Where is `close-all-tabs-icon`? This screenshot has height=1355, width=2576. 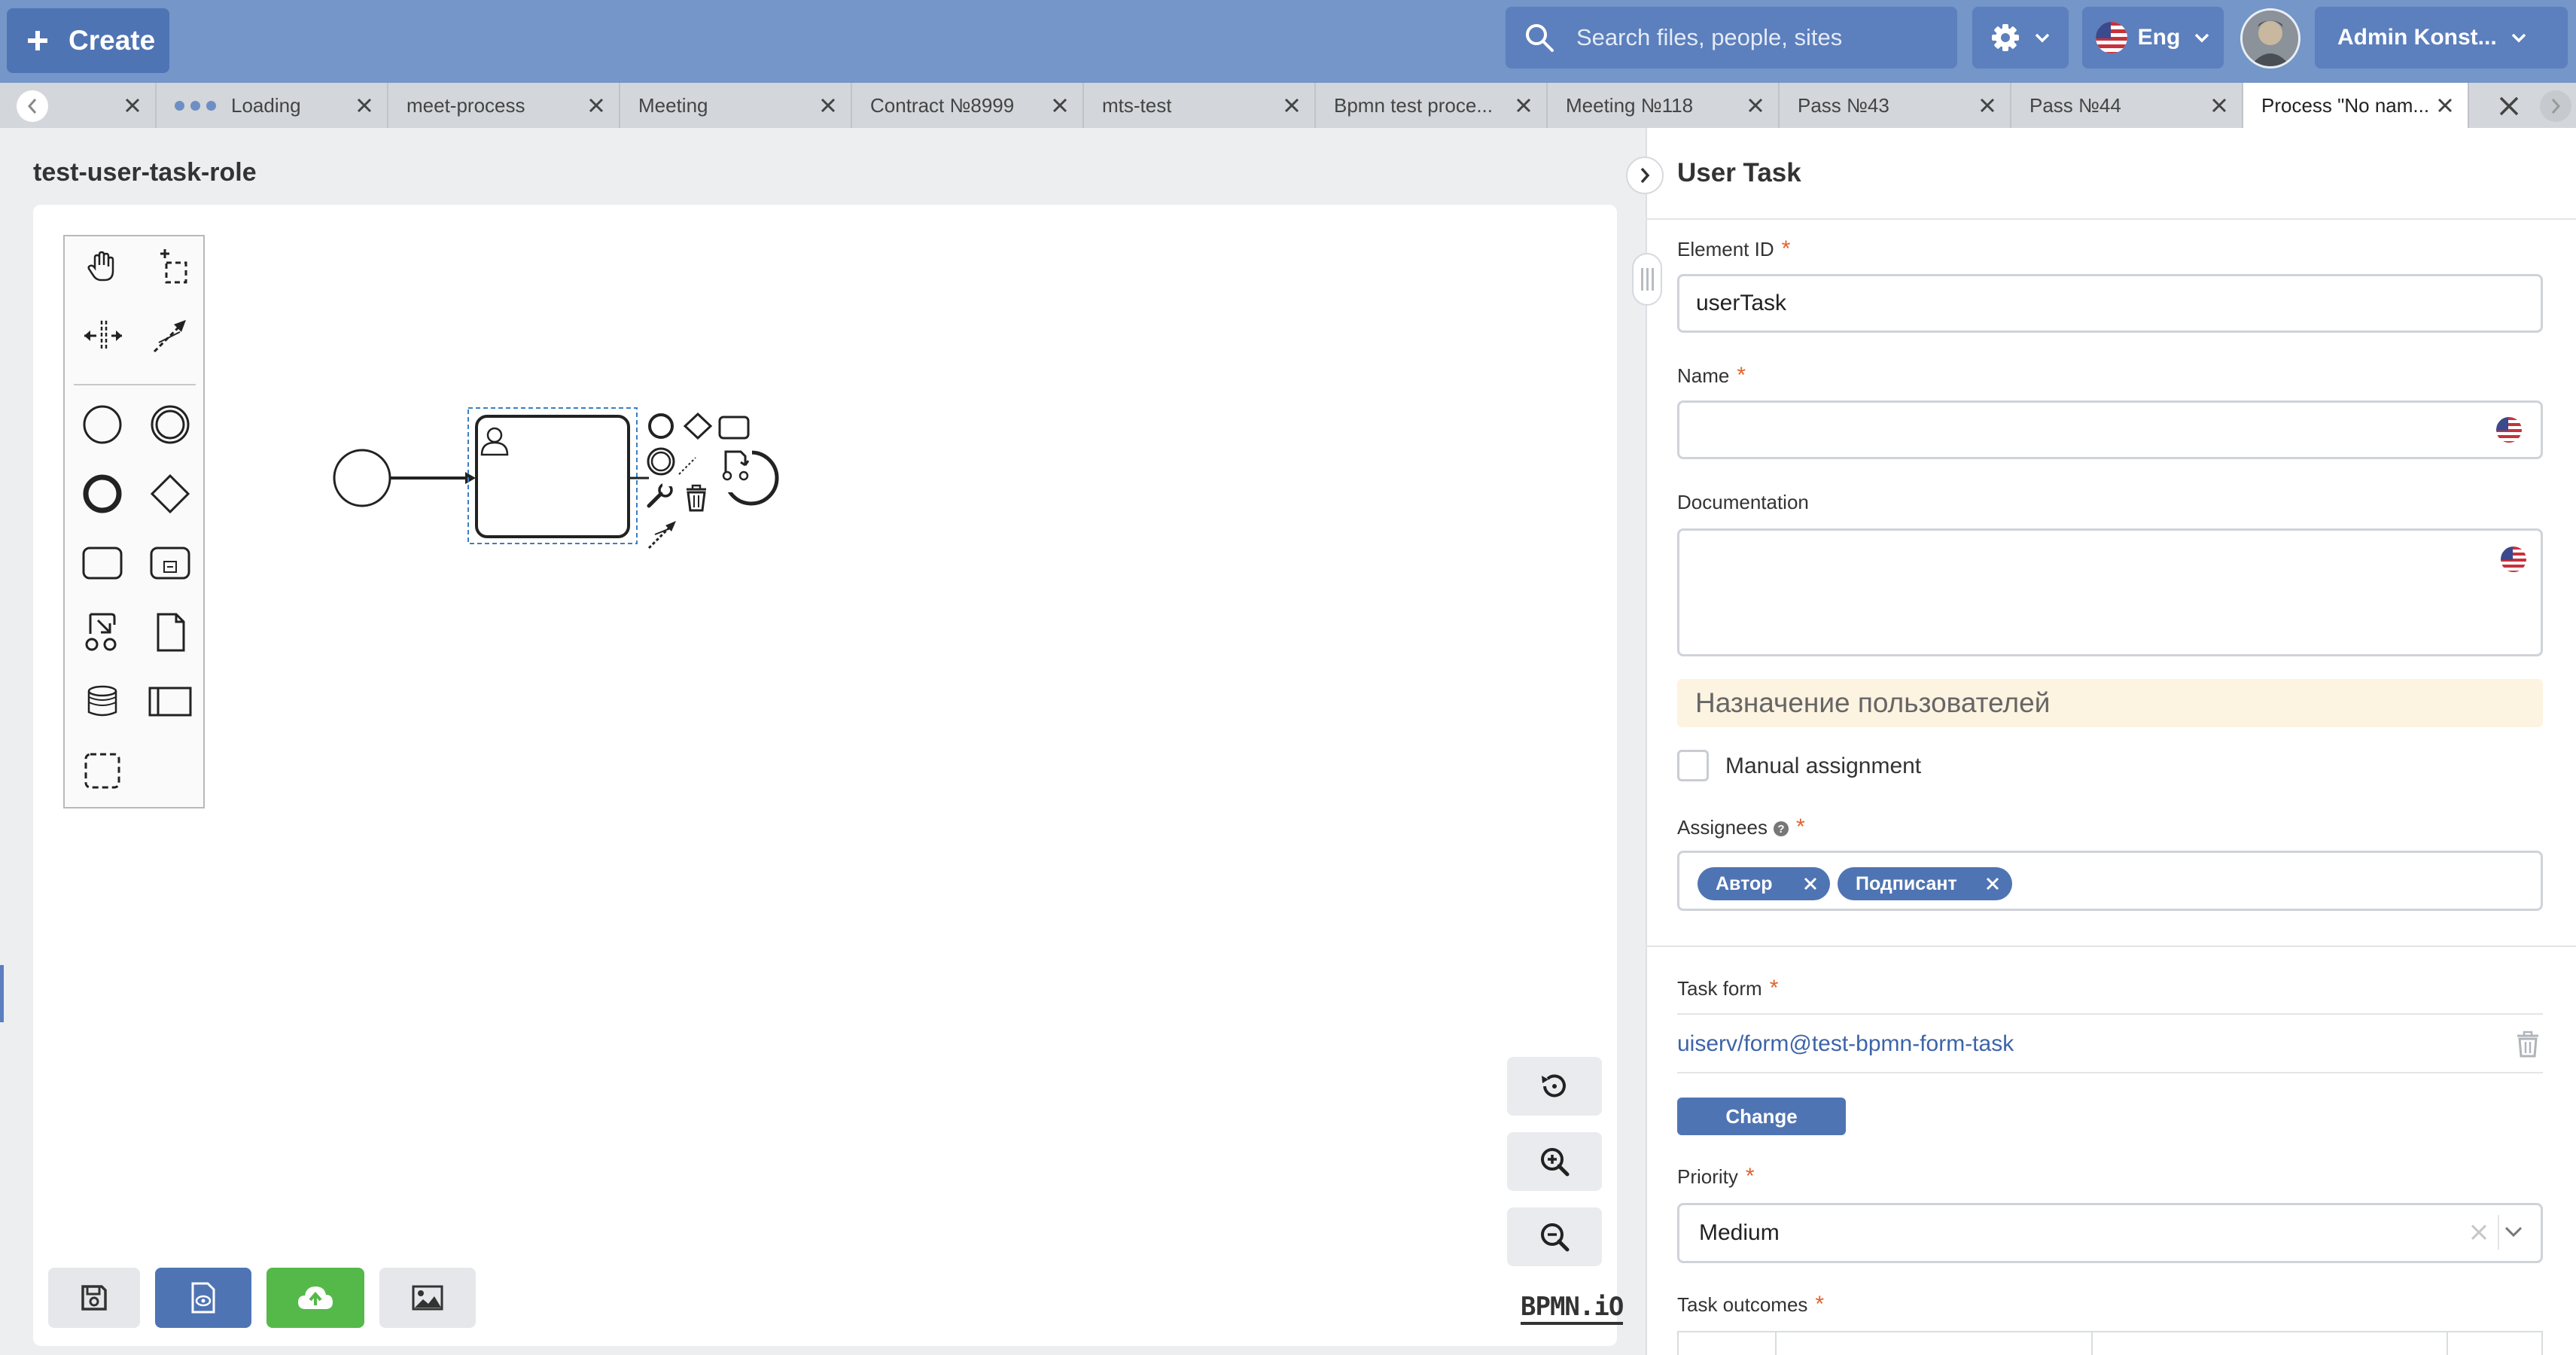 close-all-tabs-icon is located at coordinates (2509, 106).